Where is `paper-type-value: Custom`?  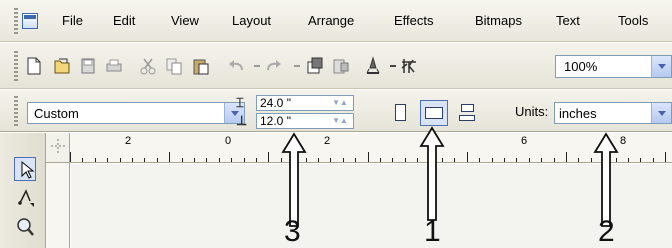
paper-type-value: Custom is located at coordinates (56, 113).